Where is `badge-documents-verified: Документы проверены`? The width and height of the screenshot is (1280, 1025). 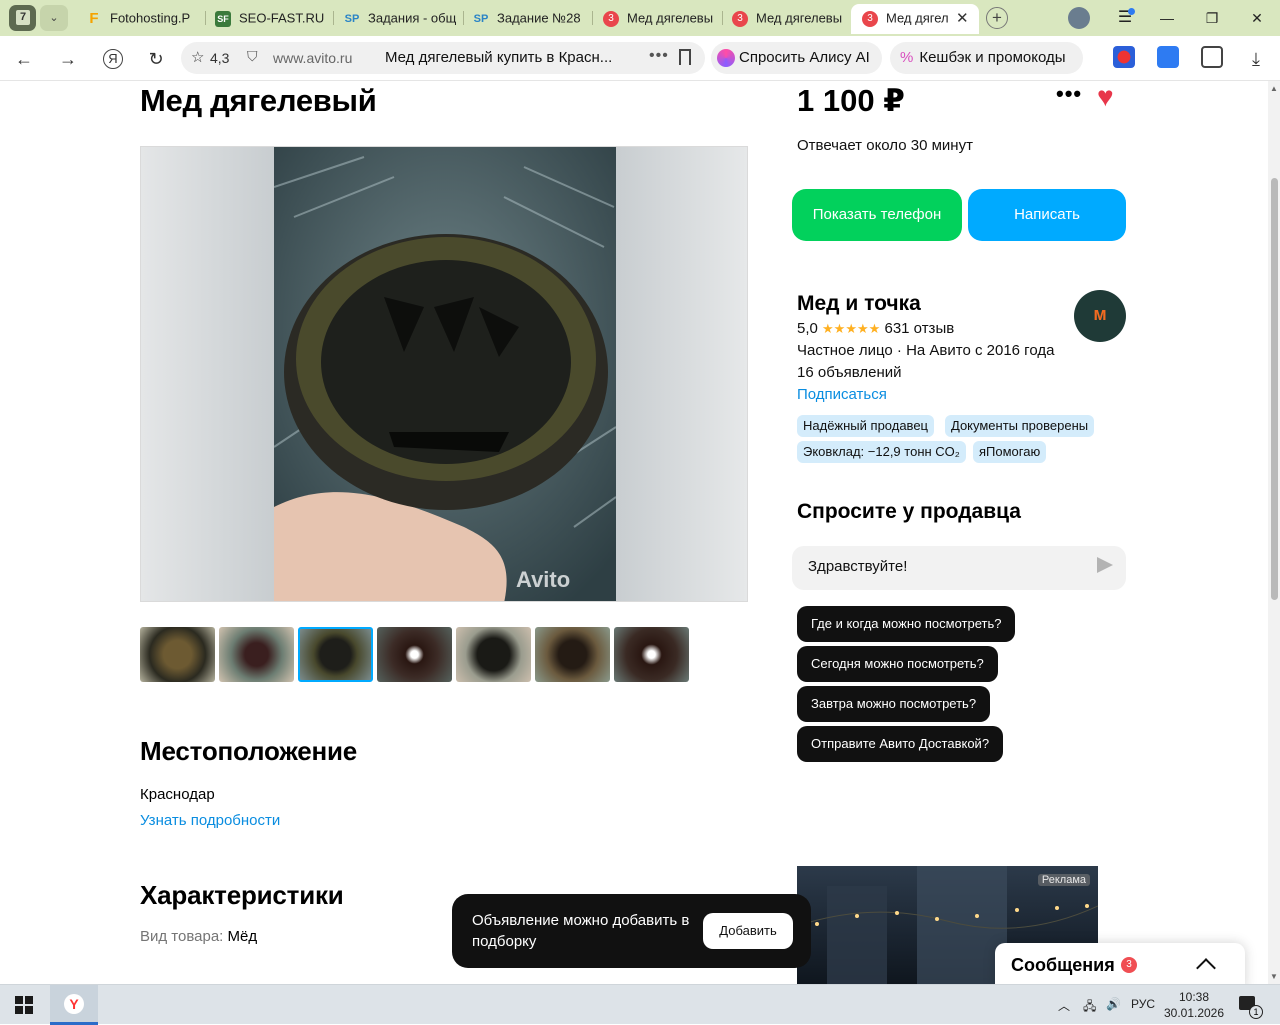
badge-documents-verified: Документы проверены is located at coordinates (1020, 426).